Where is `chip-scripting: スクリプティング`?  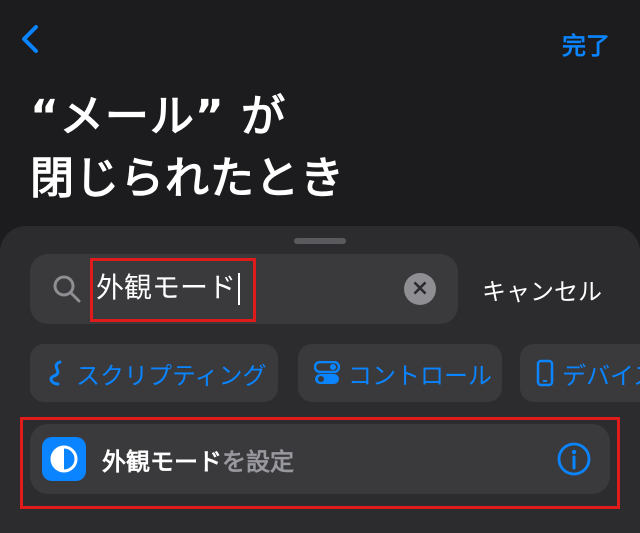 chip-scripting: スクリプティング is located at coordinates (154, 373).